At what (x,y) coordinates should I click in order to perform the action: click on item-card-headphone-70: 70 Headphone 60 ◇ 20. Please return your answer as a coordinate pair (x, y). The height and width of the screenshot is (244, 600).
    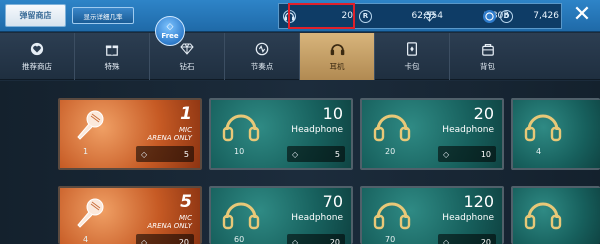
    Looking at the image, I should click on (281, 215).